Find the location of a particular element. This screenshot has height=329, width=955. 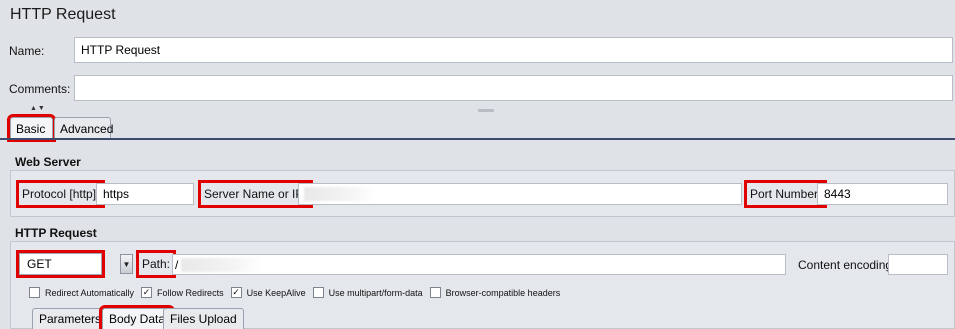

name-label: Name: is located at coordinates (27, 51).